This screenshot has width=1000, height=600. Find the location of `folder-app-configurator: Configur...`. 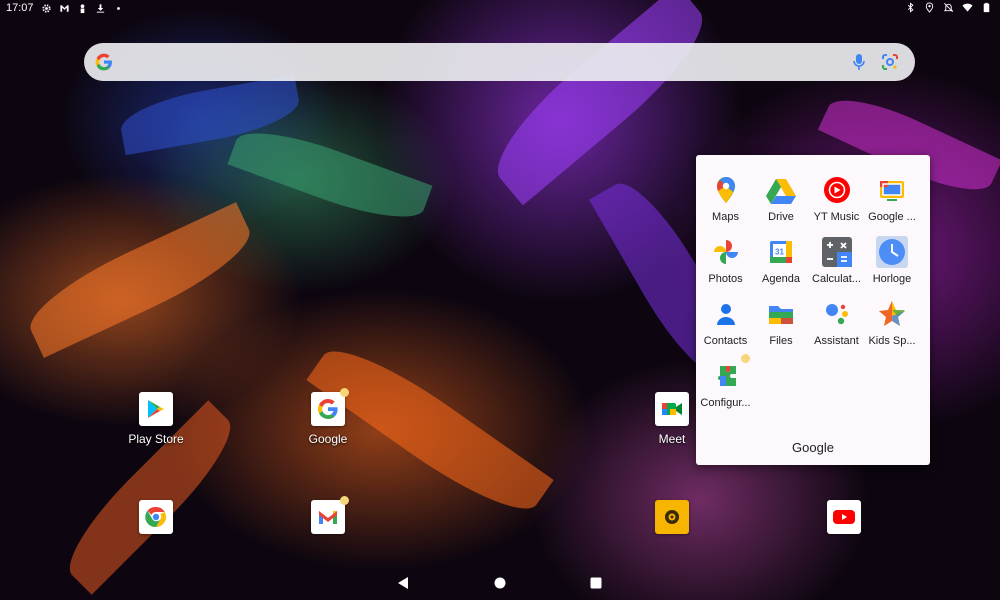

folder-app-configurator: Configur... is located at coordinates (726, 381).